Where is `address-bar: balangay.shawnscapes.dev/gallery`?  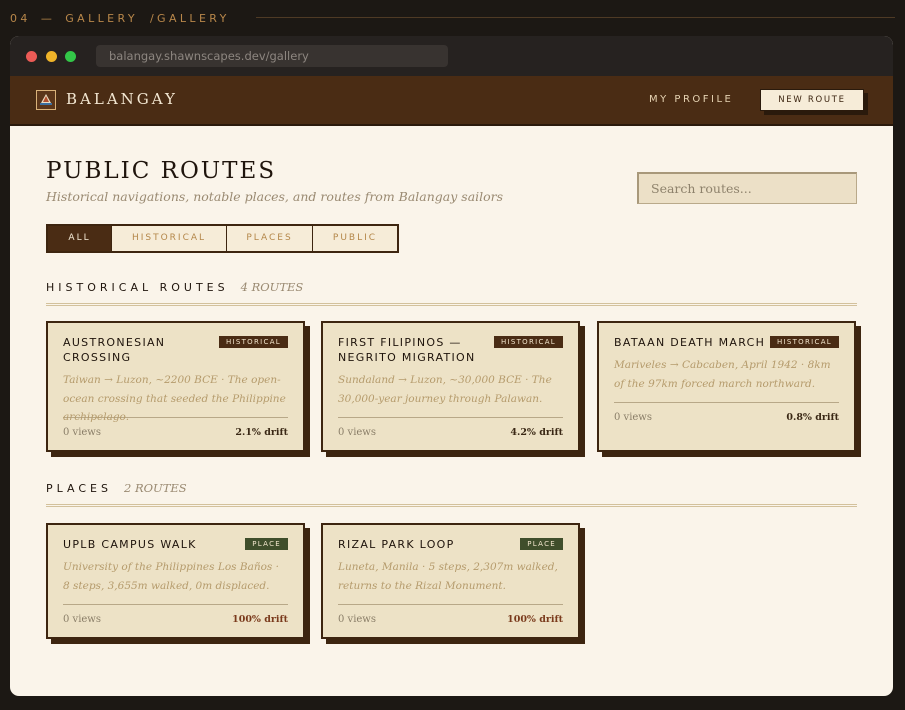 address-bar: balangay.shawnscapes.dev/gallery is located at coordinates (272, 56).